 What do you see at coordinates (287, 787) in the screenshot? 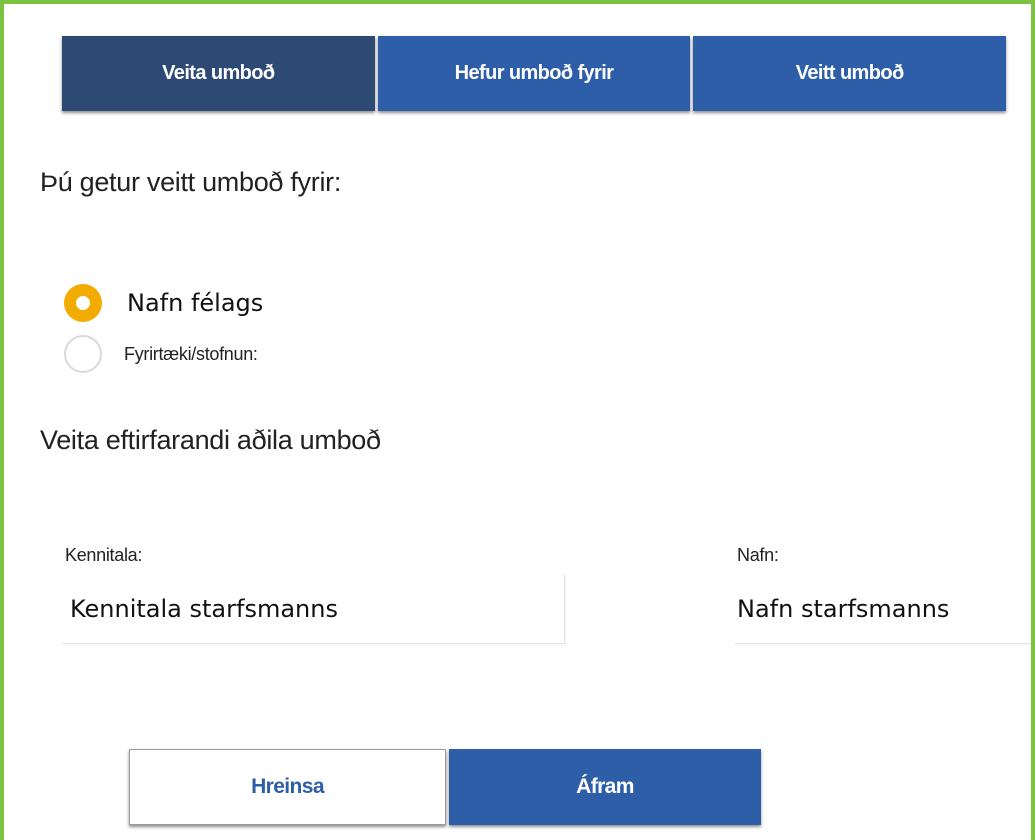
I see `clear-button: Hreinsa` at bounding box center [287, 787].